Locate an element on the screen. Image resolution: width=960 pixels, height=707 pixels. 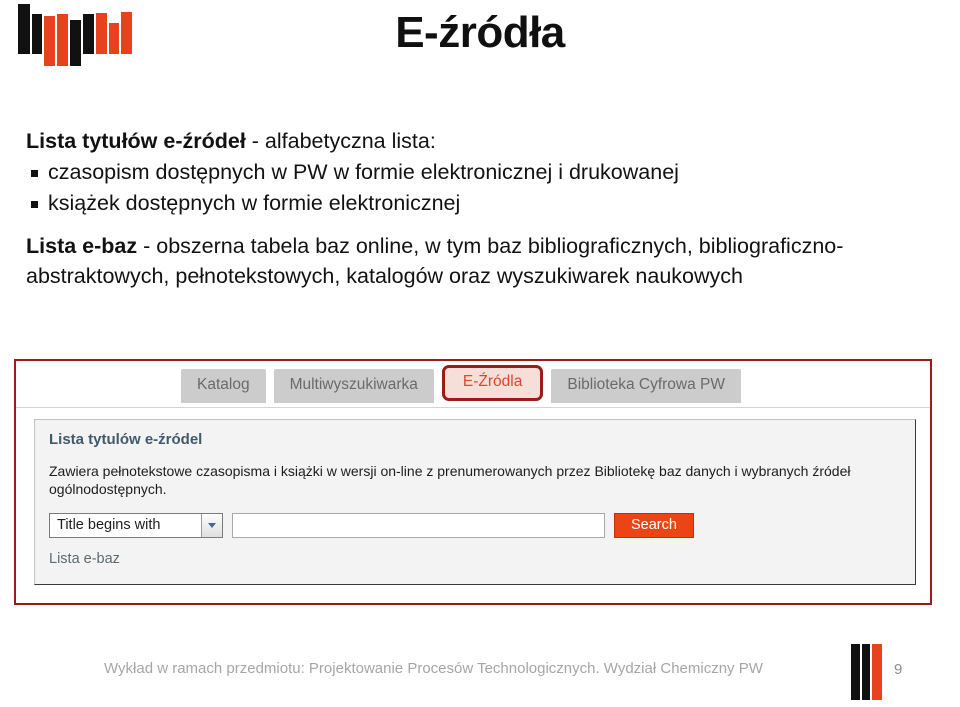
panel-heading: Lista tytulów e-źródel is located at coordinates (126, 439).